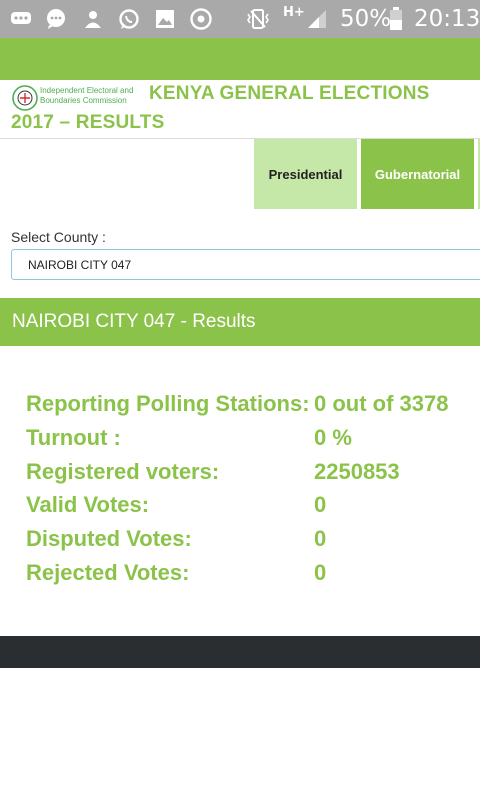 This screenshot has width=480, height=800. I want to click on signal-icon, so click(317, 19).